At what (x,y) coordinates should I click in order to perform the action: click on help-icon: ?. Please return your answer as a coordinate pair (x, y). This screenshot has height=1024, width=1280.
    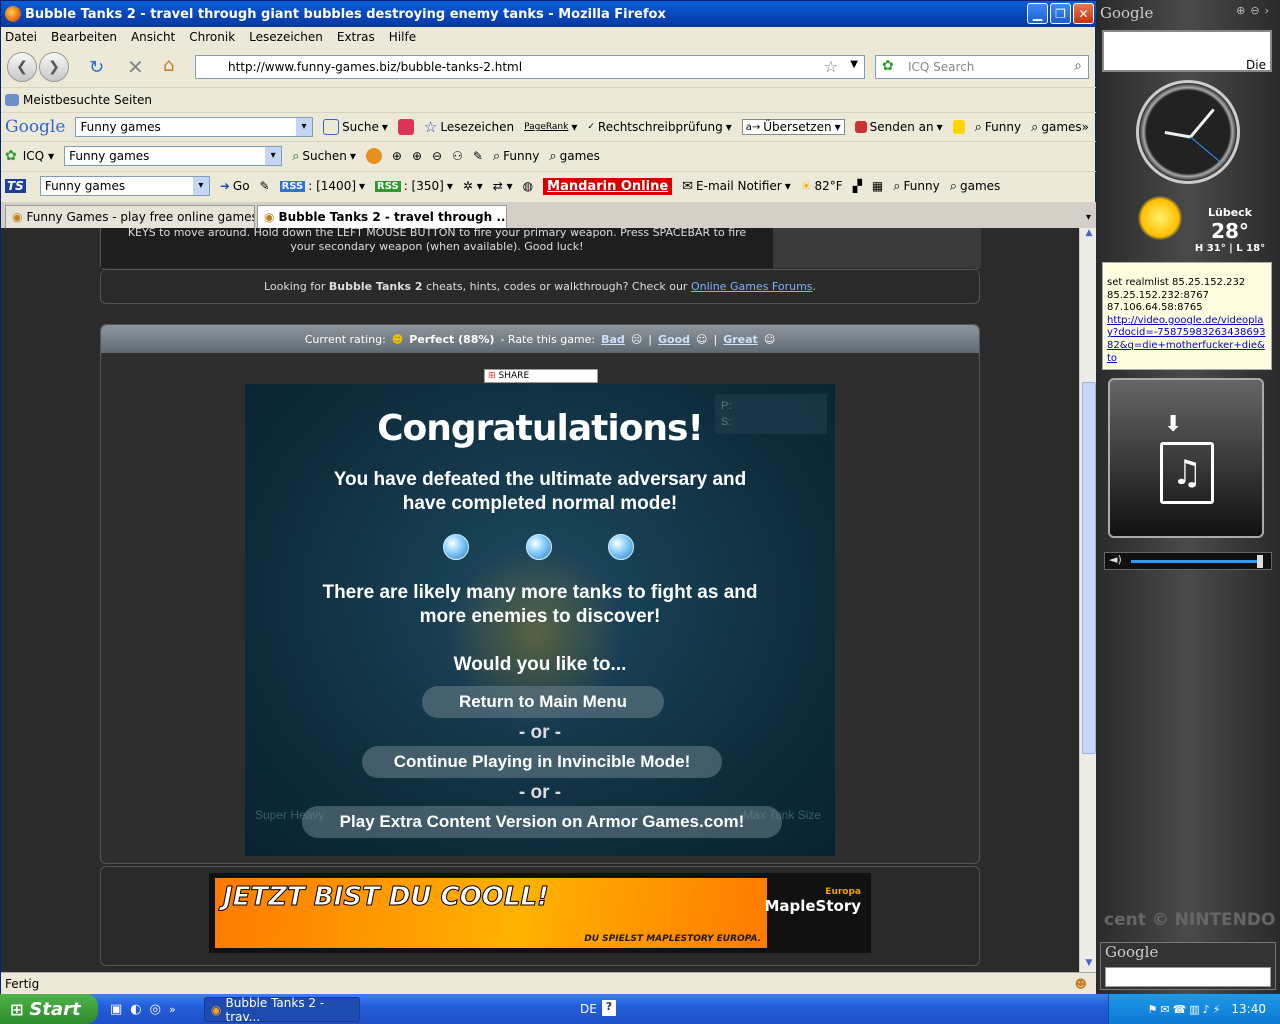
    Looking at the image, I should click on (609, 1008).